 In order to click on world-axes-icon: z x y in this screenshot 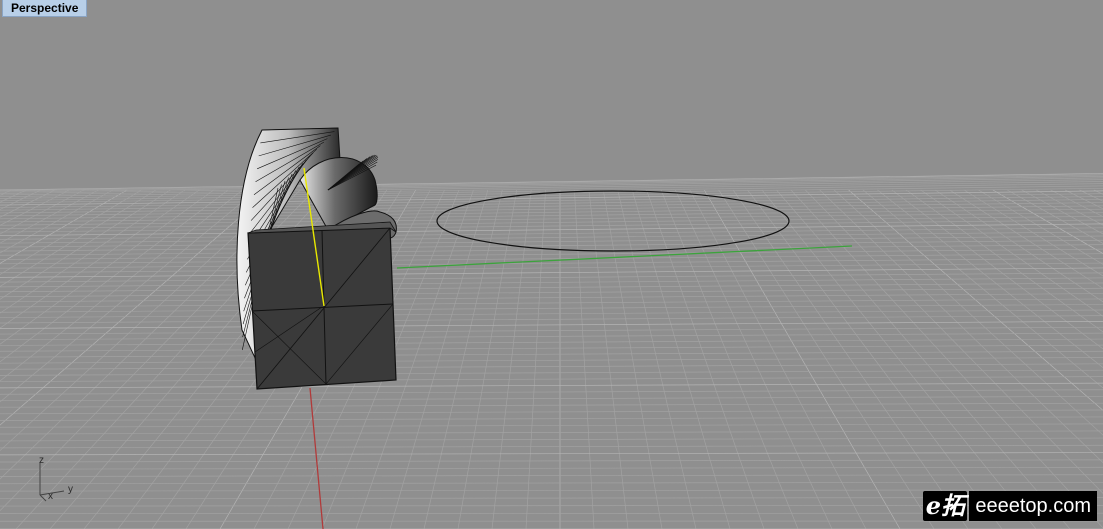, I will do `click(60, 480)`.